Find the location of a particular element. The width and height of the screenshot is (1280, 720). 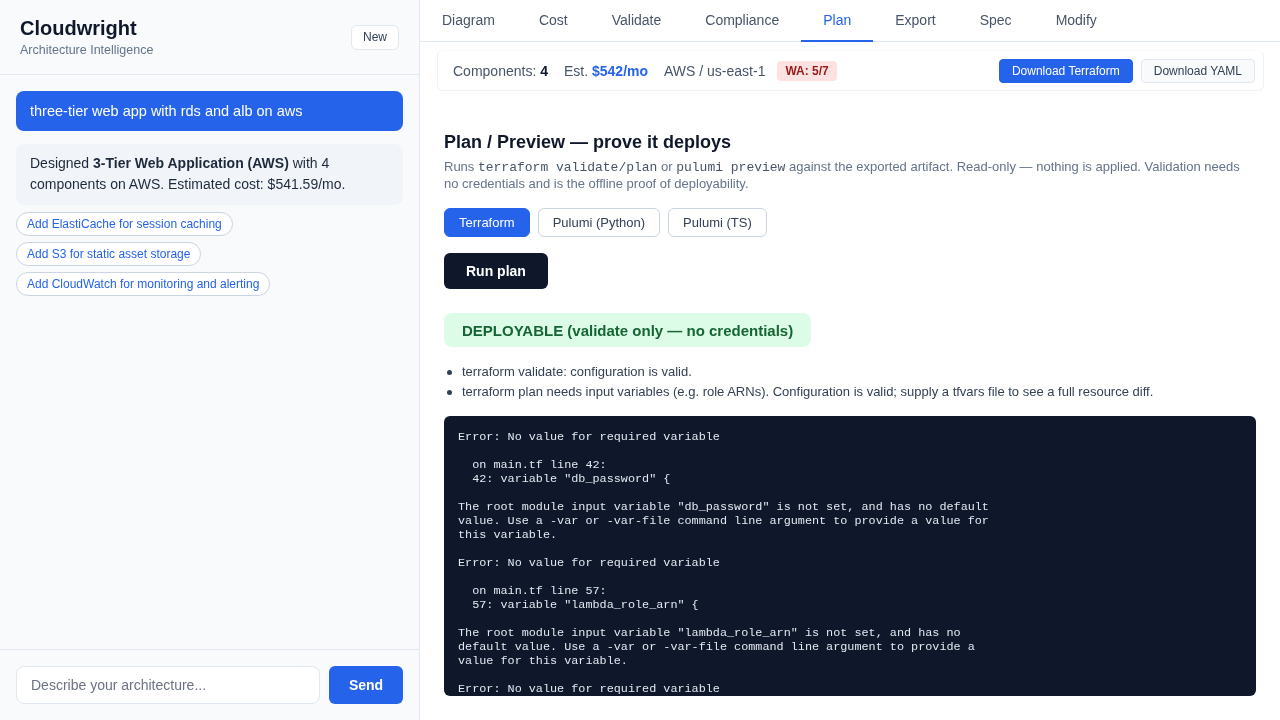

tab: Modify is located at coordinates (1076, 21).